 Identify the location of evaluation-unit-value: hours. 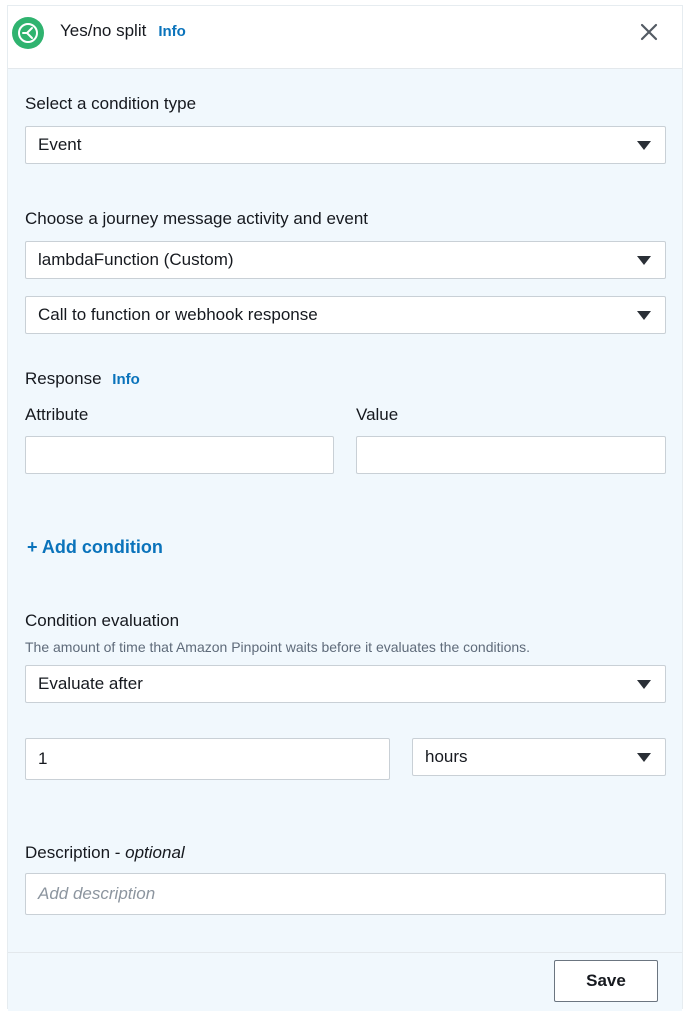
(446, 756).